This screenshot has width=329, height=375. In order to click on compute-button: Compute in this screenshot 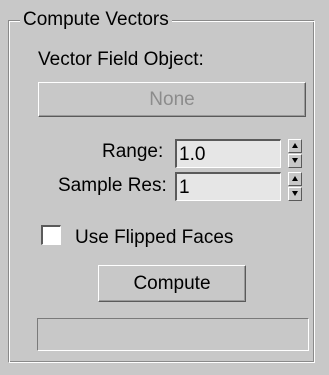, I will do `click(172, 283)`.